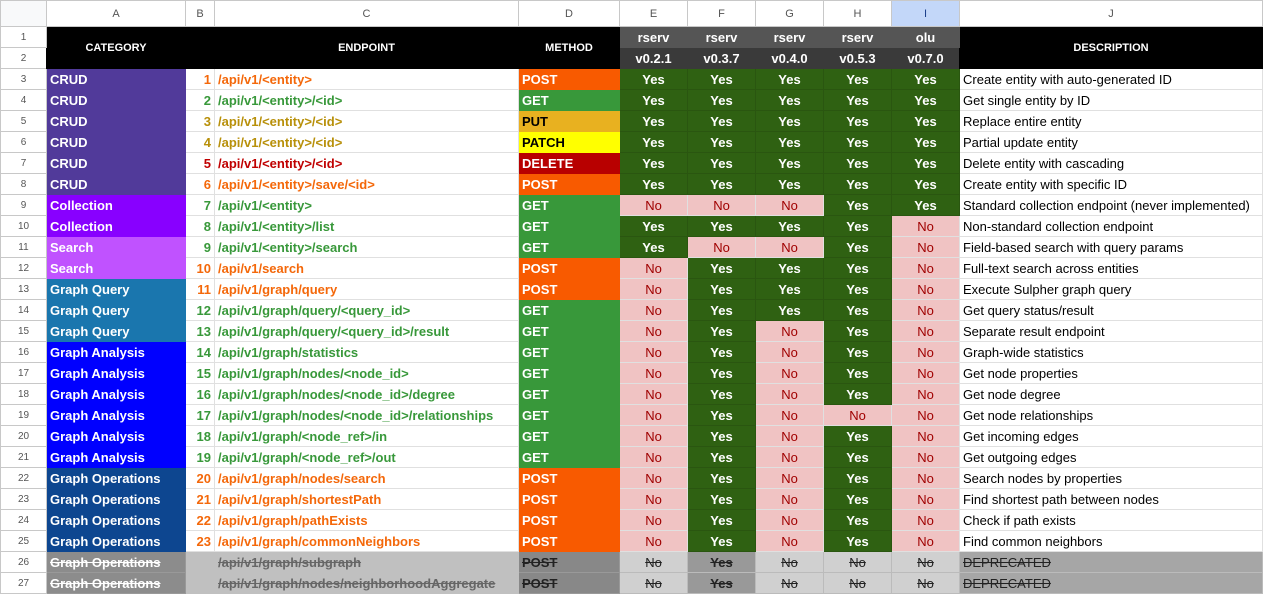  What do you see at coordinates (200, 373) in the screenshot?
I see `endpoint-number-cell: 15` at bounding box center [200, 373].